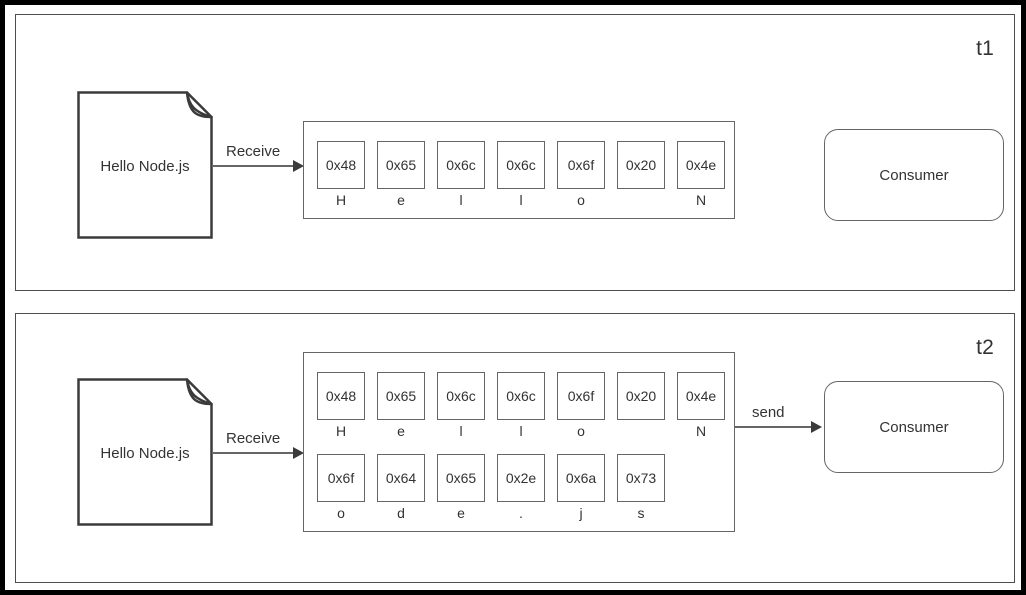 This screenshot has height=595, width=1026. I want to click on document-shape-t1: Hello Node.js, so click(145, 165).